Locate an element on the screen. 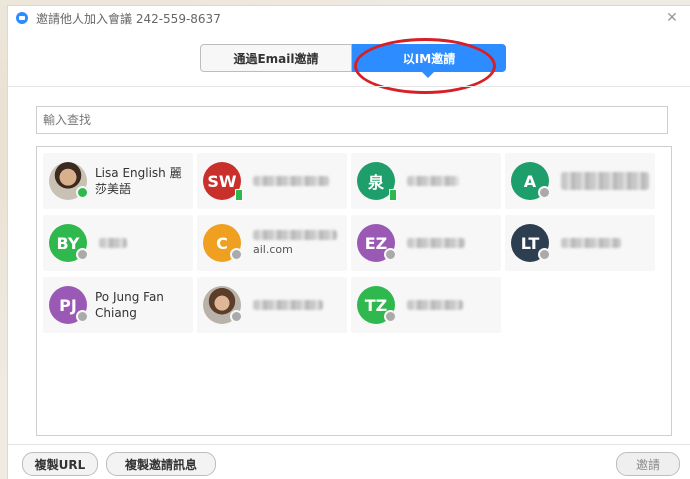  footer-divider is located at coordinates (349, 444).